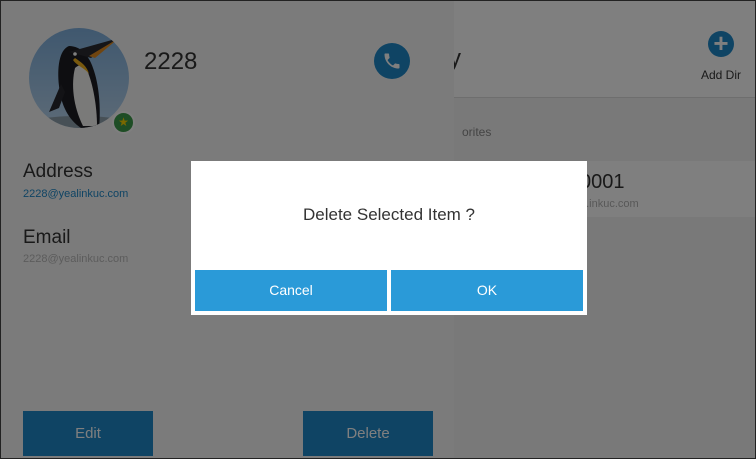 The height and width of the screenshot is (459, 756). I want to click on ok-button: OK, so click(487, 290).